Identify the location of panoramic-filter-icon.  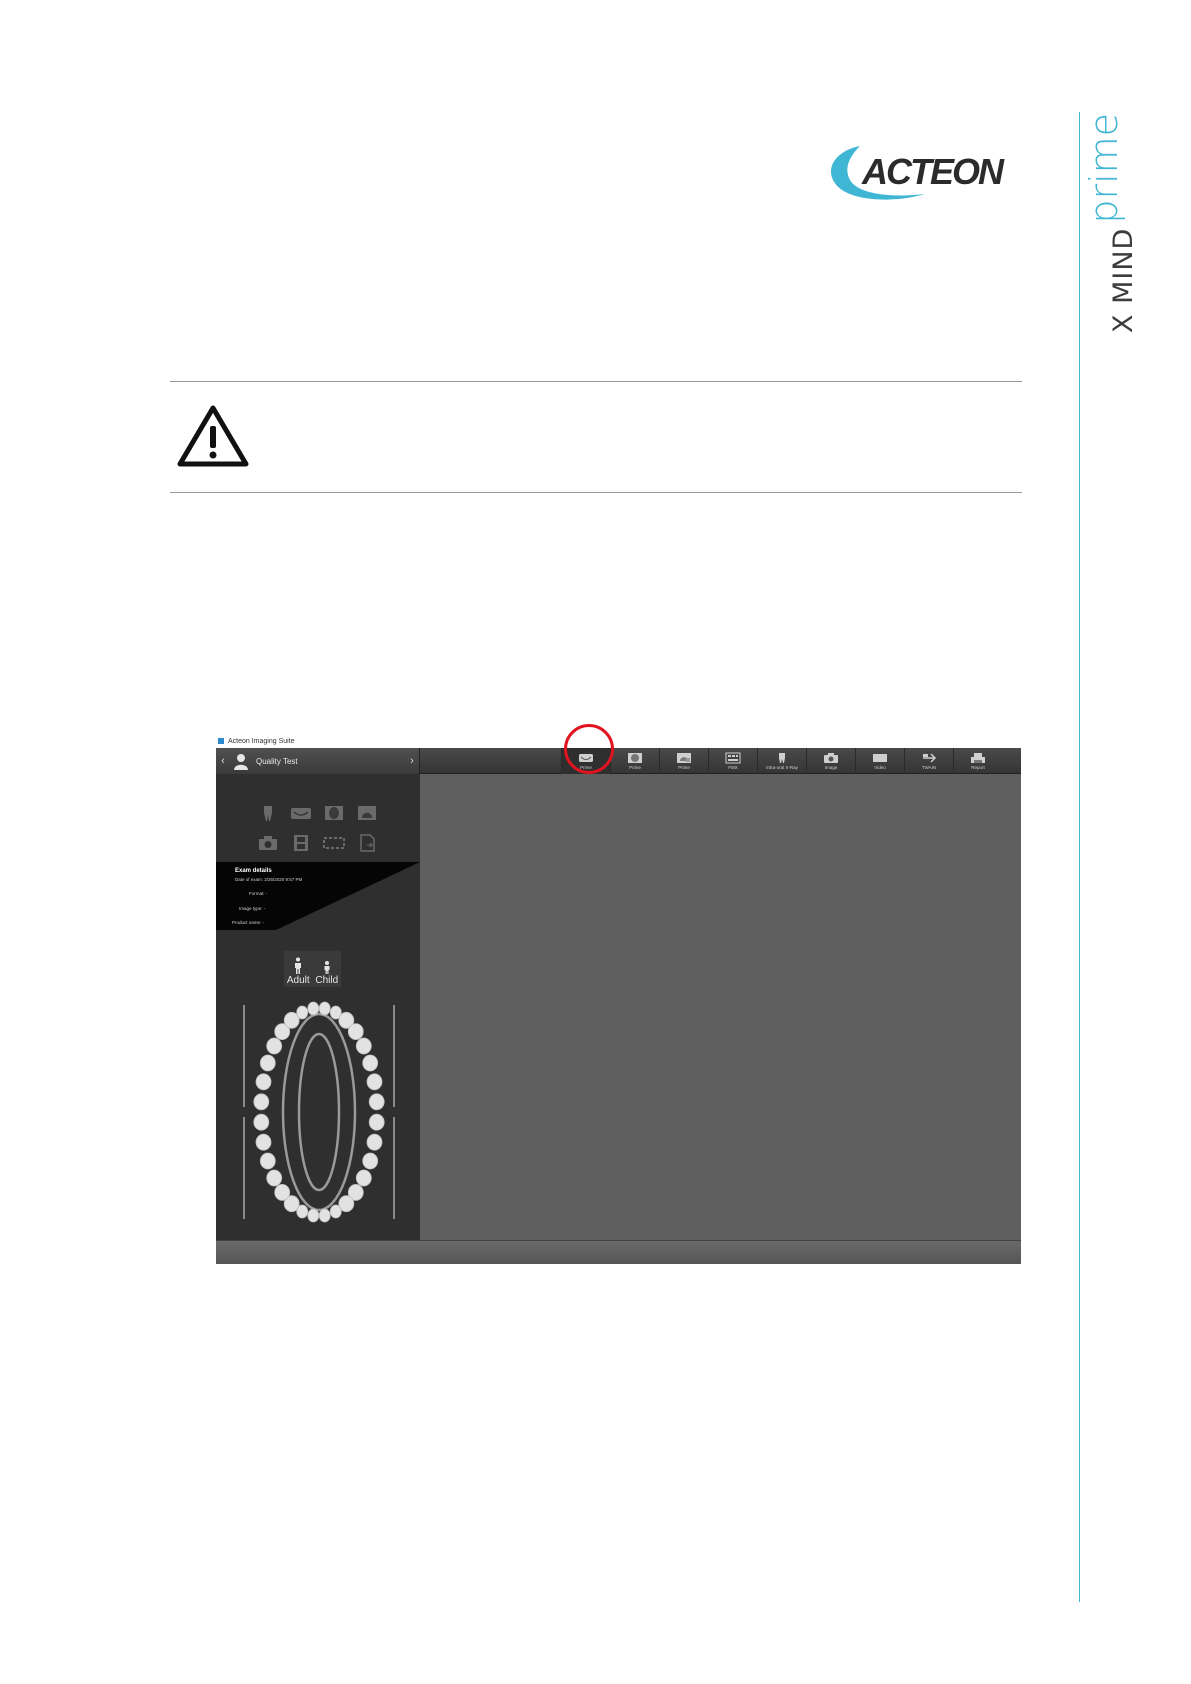
(301, 813).